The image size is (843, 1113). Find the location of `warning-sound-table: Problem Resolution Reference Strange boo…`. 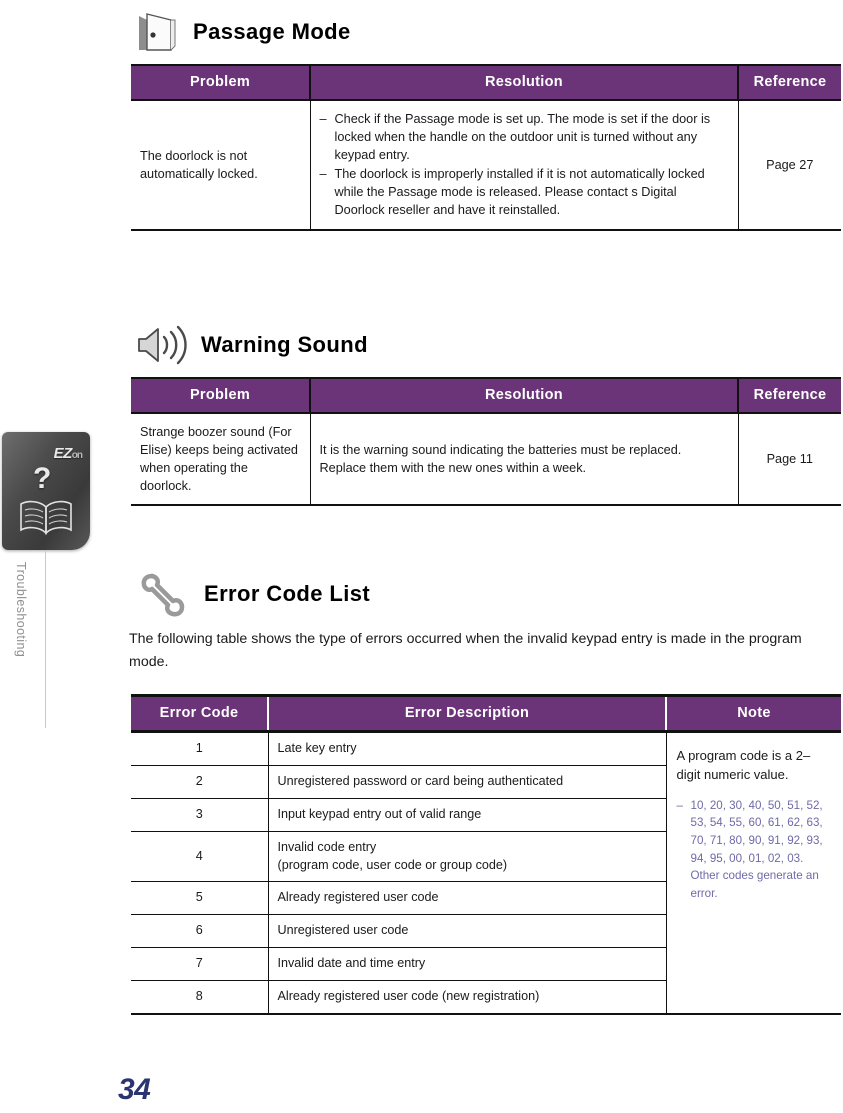

warning-sound-table: Problem Resolution Reference Strange boo… is located at coordinates (486, 442).